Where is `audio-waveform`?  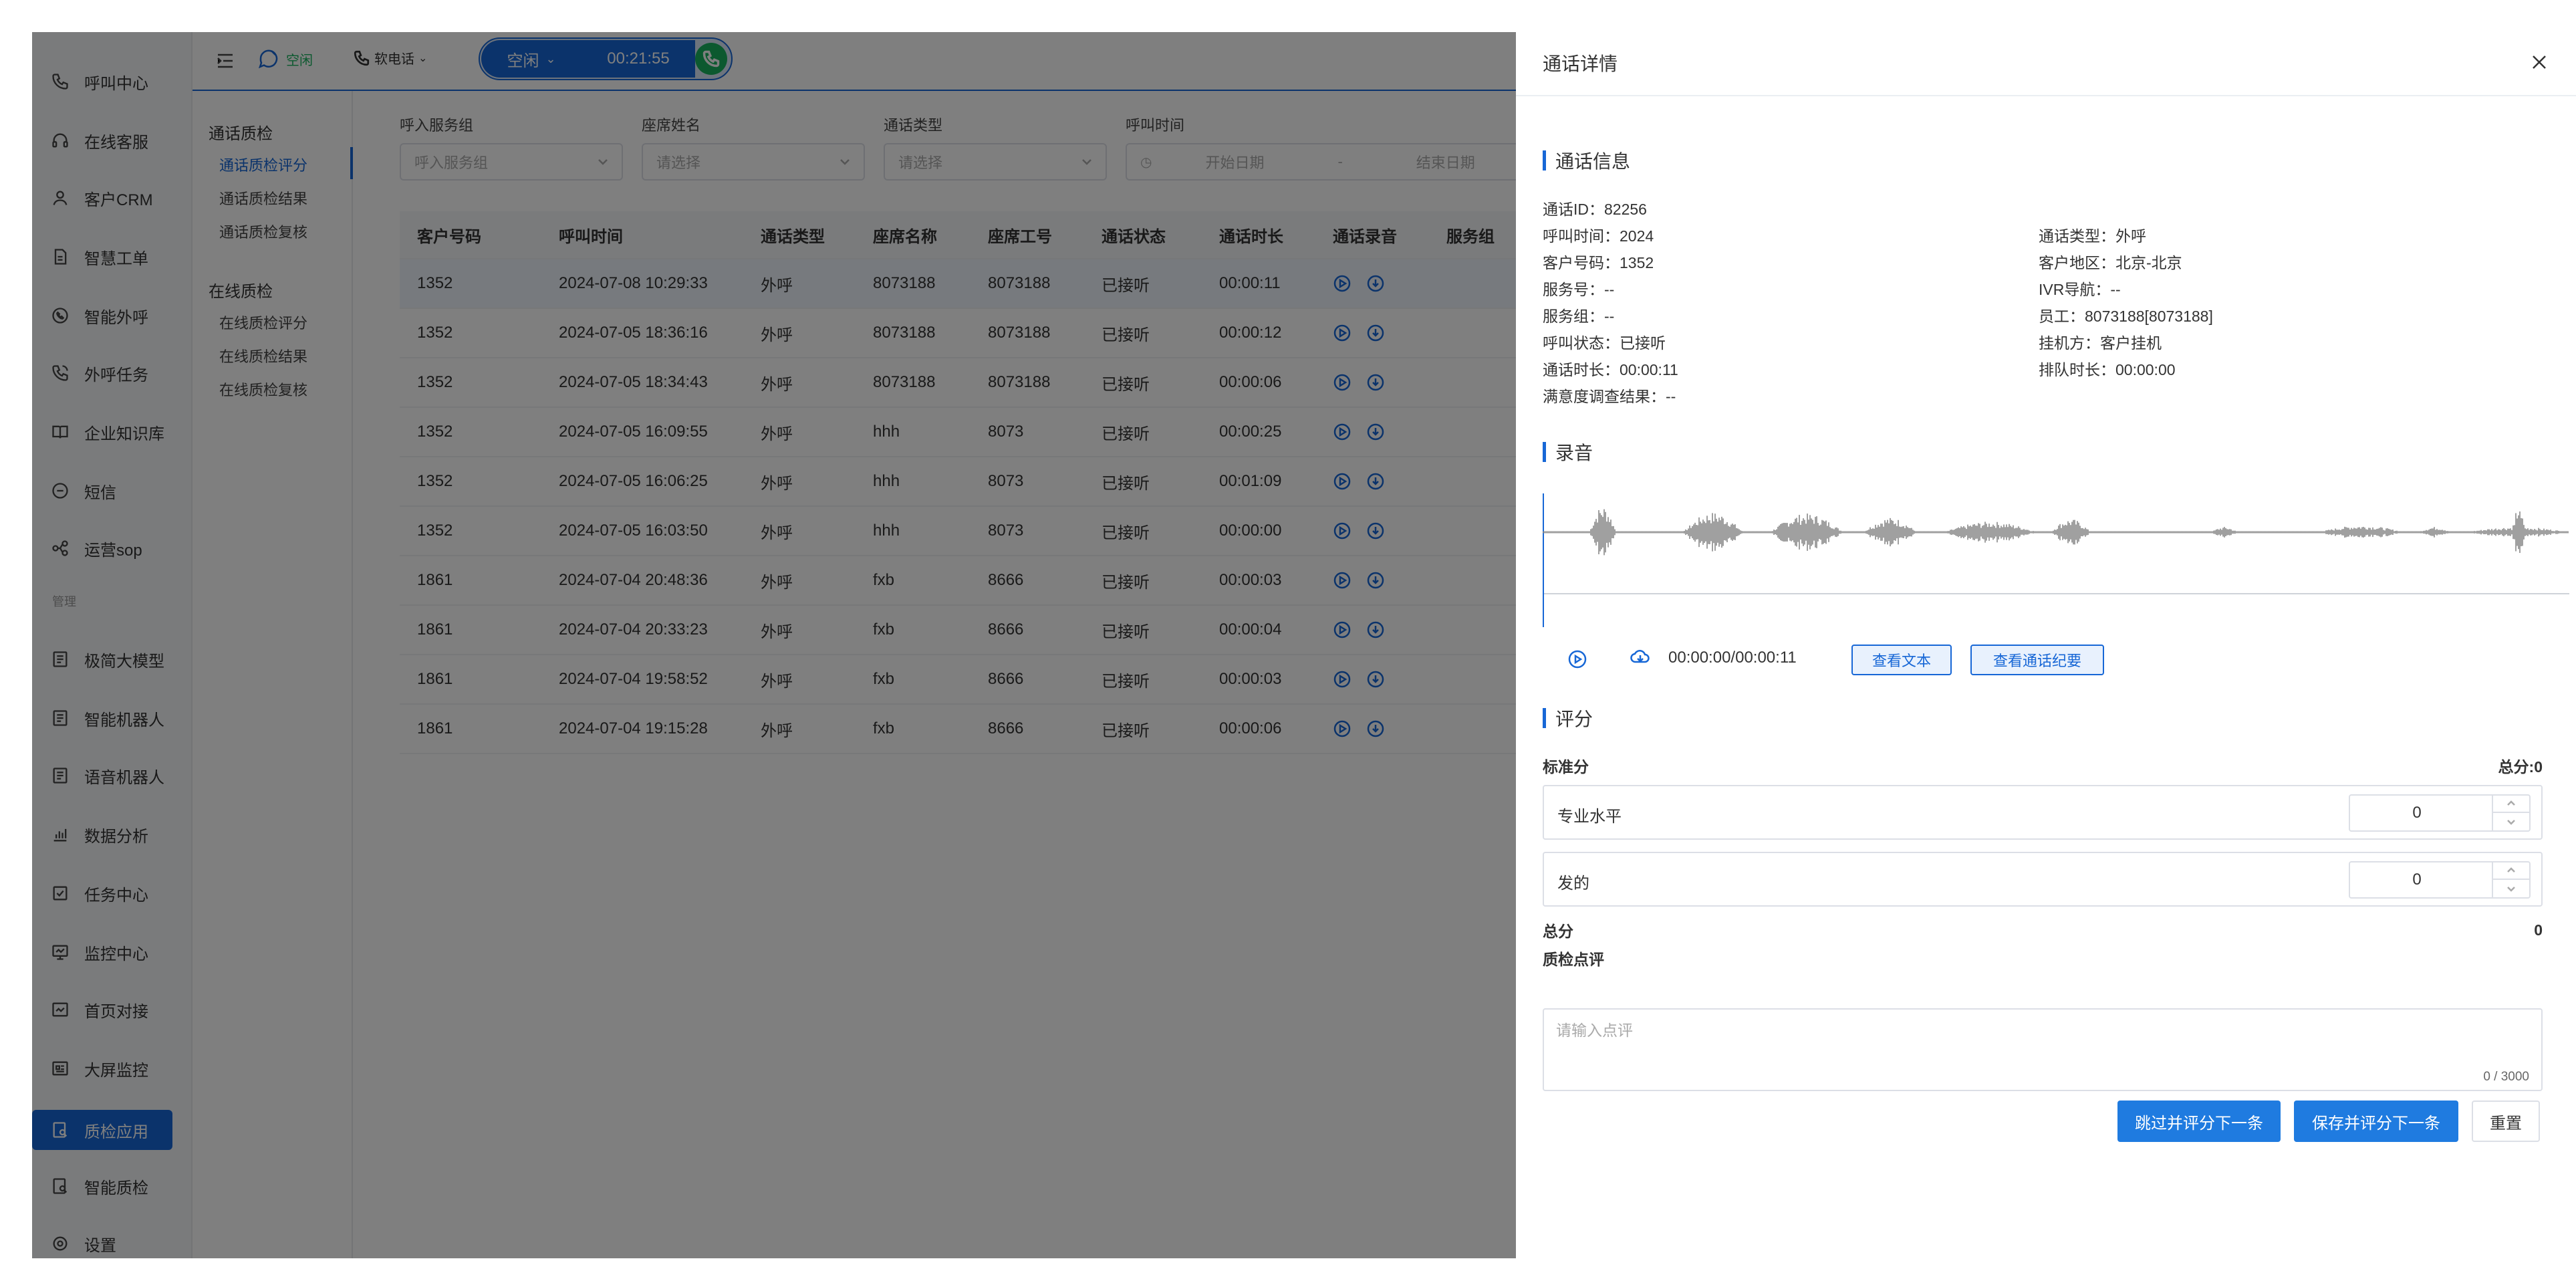 audio-waveform is located at coordinates (2056, 560).